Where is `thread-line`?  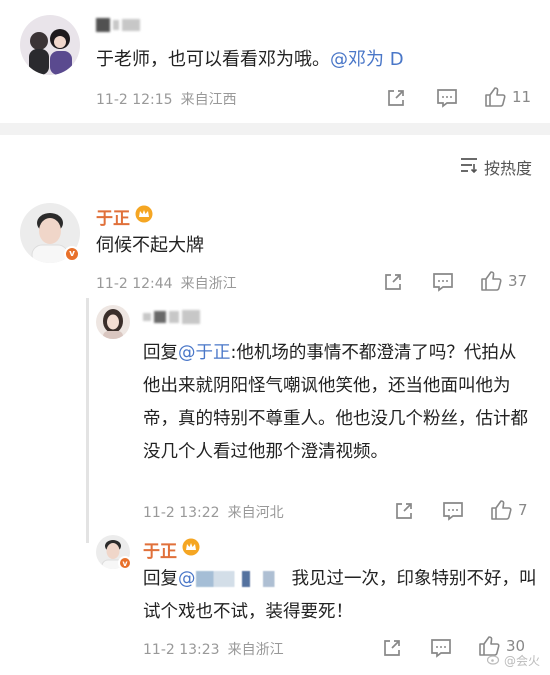 thread-line is located at coordinates (87, 420).